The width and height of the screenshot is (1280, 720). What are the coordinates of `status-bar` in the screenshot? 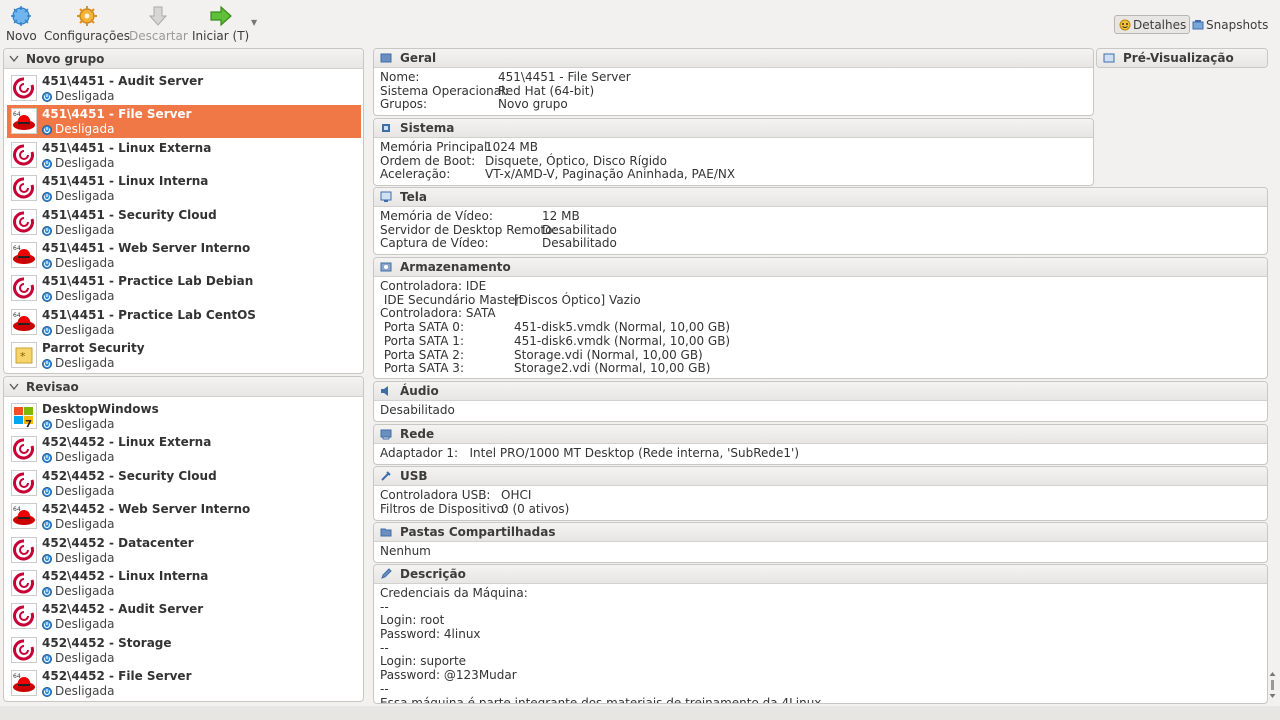 It's located at (640, 713).